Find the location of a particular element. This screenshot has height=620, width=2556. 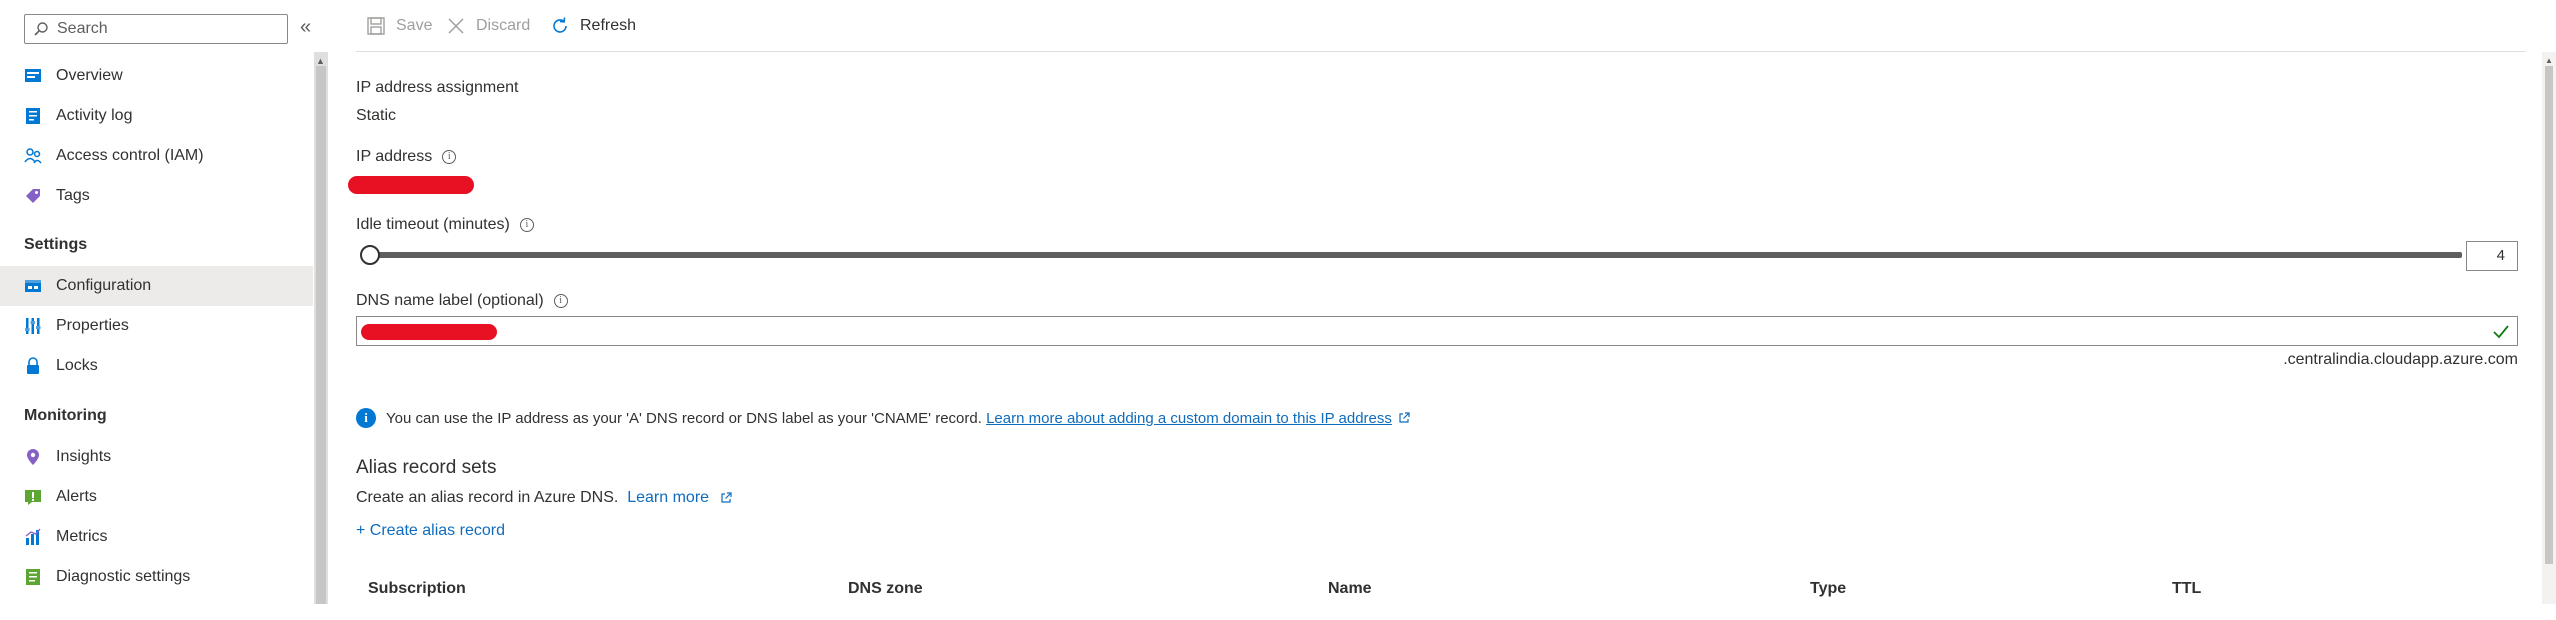

ip-address-label: IP address is located at coordinates (394, 156).